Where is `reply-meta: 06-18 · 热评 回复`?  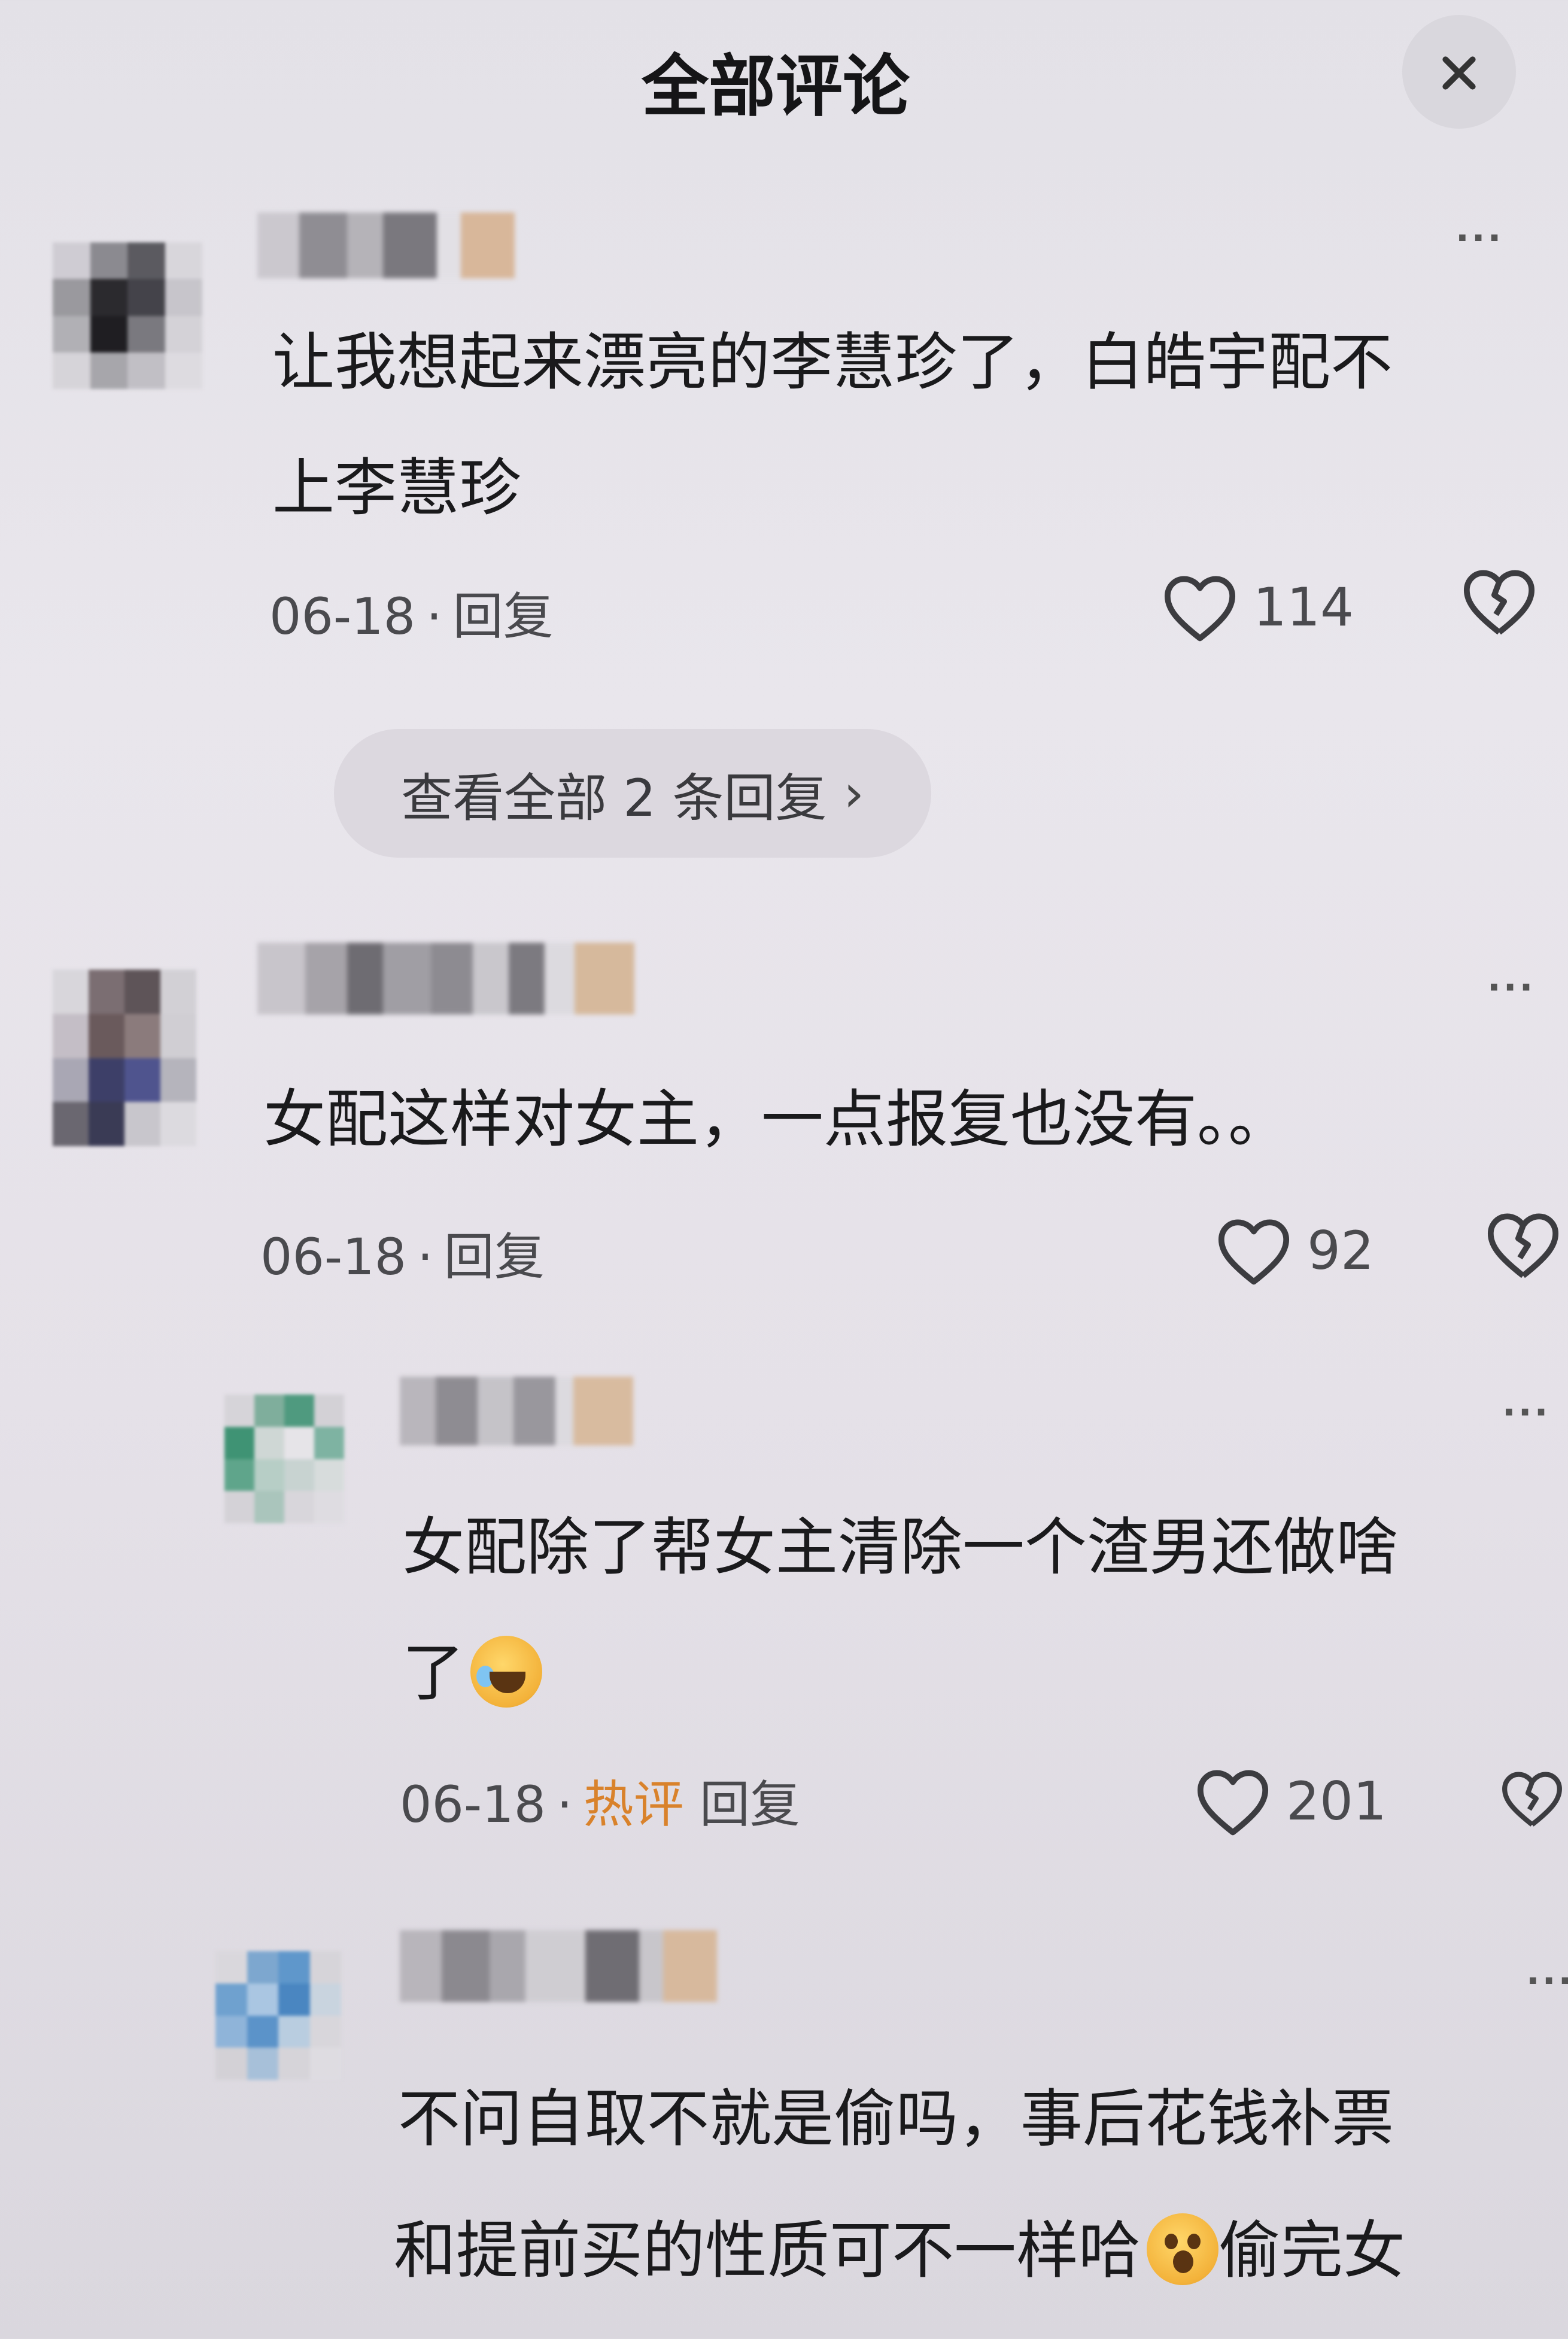 reply-meta: 06-18 · 热评 回复 is located at coordinates (600, 1804).